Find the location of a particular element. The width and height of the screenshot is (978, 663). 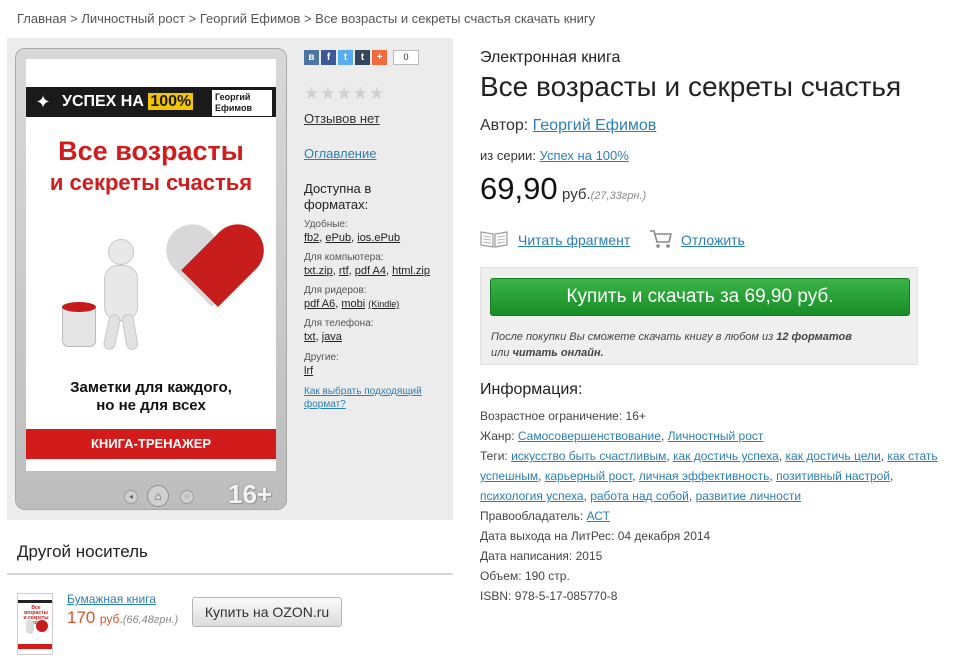

series-link: Успех на 100% is located at coordinates (584, 155).